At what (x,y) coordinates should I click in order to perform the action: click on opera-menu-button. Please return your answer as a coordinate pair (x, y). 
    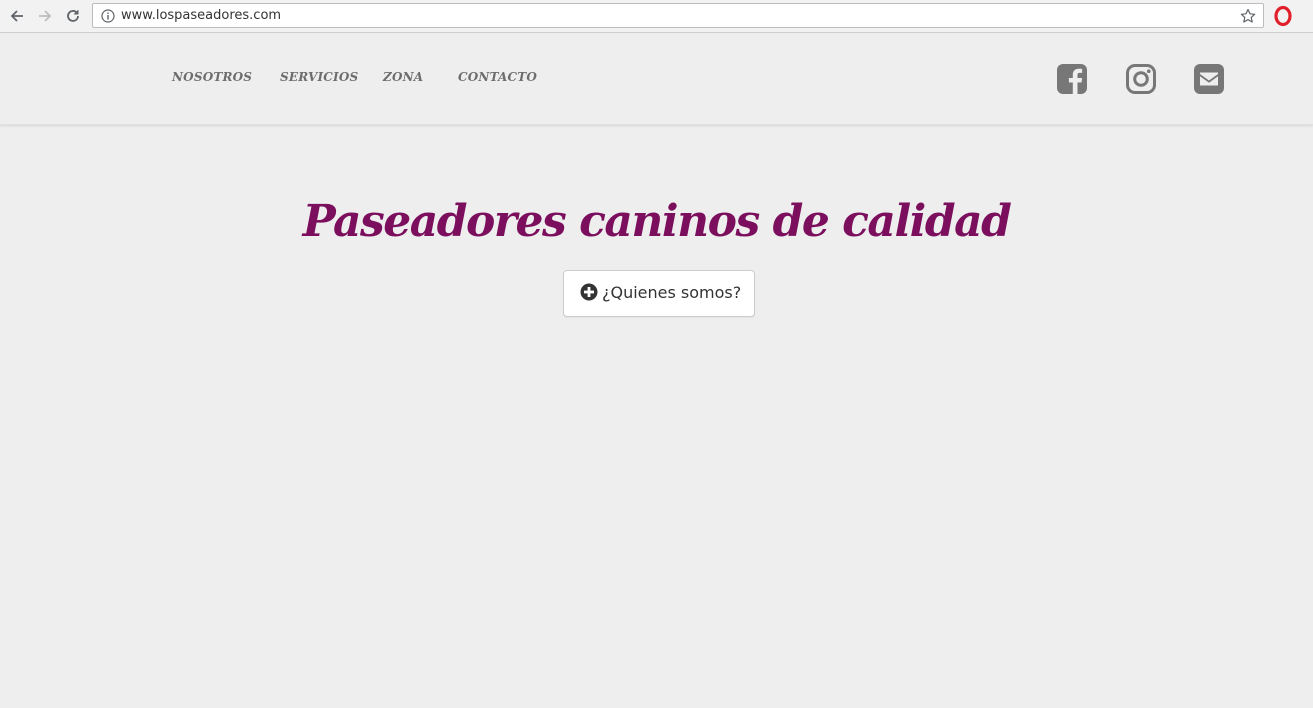
    Looking at the image, I should click on (1283, 16).